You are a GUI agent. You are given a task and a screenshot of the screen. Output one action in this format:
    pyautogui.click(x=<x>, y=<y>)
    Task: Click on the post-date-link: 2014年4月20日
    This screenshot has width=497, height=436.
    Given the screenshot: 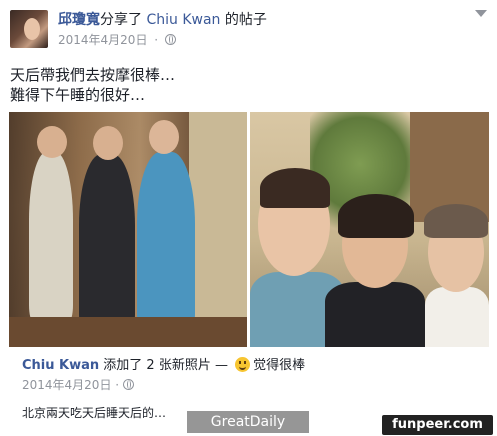 What is the action you would take?
    pyautogui.click(x=102, y=40)
    